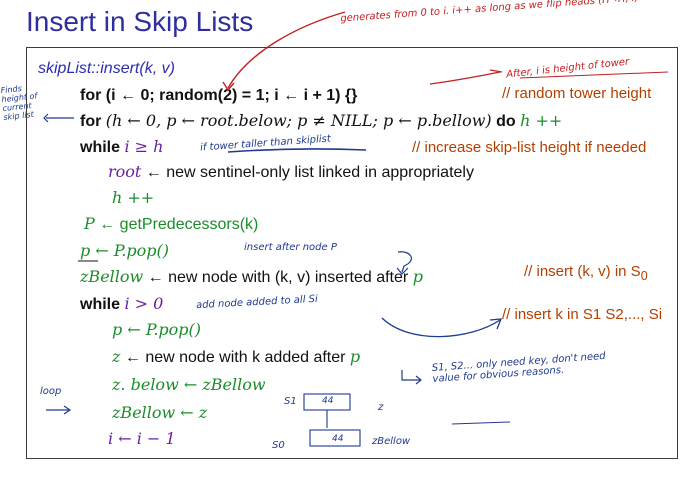  Describe the element at coordinates (327, 402) in the screenshot. I see `node-box-top` at that location.